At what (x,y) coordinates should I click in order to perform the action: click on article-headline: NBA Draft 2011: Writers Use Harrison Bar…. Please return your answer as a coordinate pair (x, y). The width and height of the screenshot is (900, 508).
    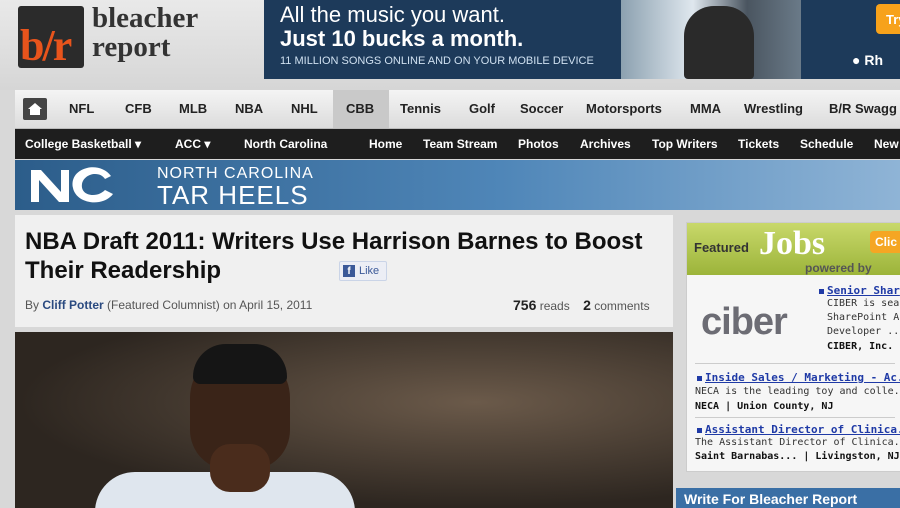
    Looking at the image, I should click on (334, 256).